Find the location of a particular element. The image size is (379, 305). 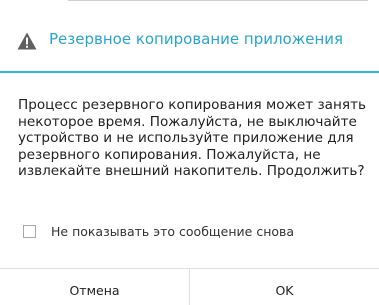

dialog-title: Резервное копирование приложения is located at coordinates (196, 39).